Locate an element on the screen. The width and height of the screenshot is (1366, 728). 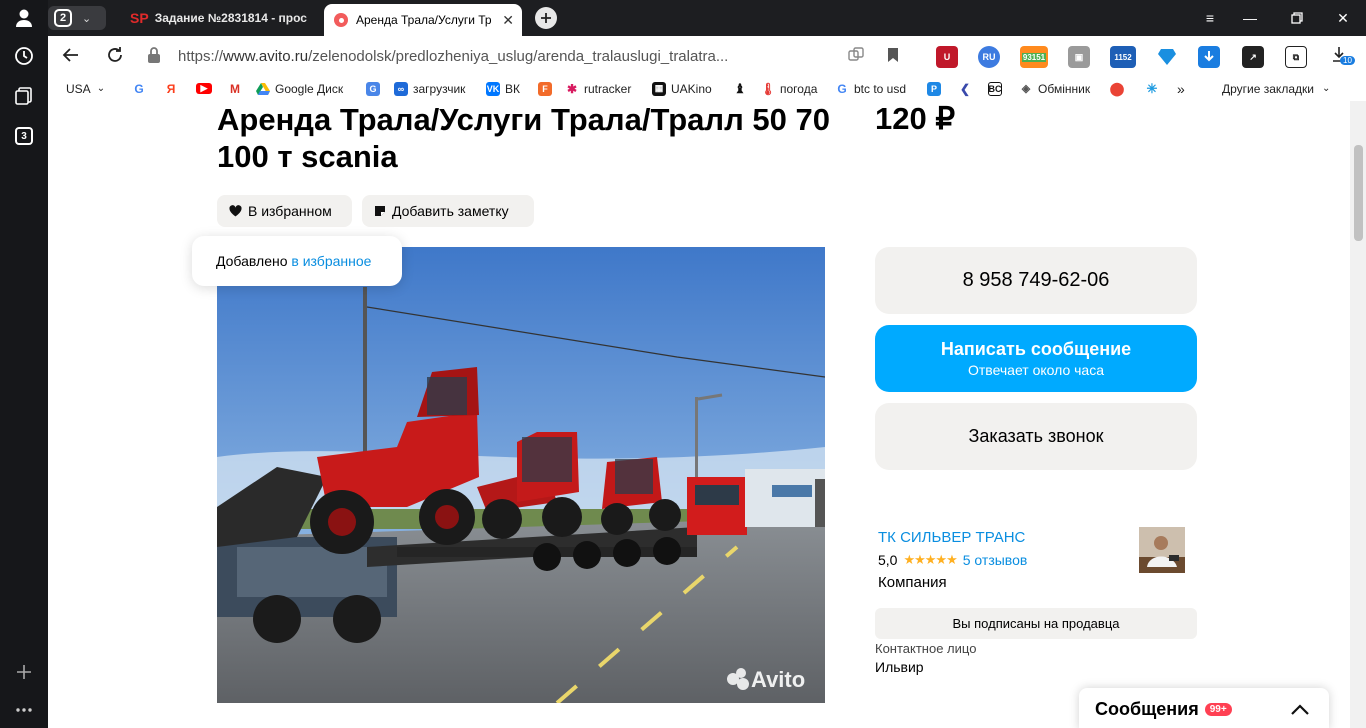
bookmark-gmail: M is located at coordinates (237, 88).